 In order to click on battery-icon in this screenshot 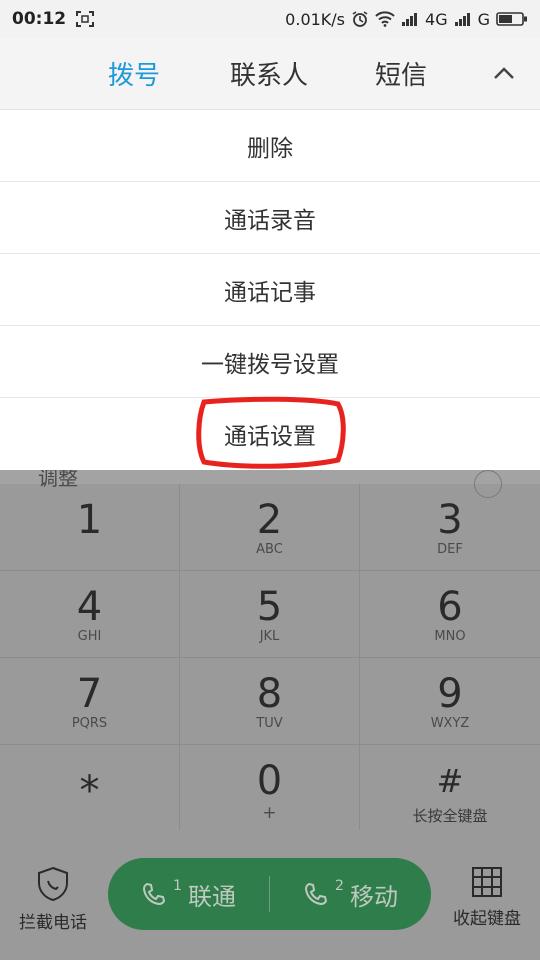, I will do `click(512, 19)`.